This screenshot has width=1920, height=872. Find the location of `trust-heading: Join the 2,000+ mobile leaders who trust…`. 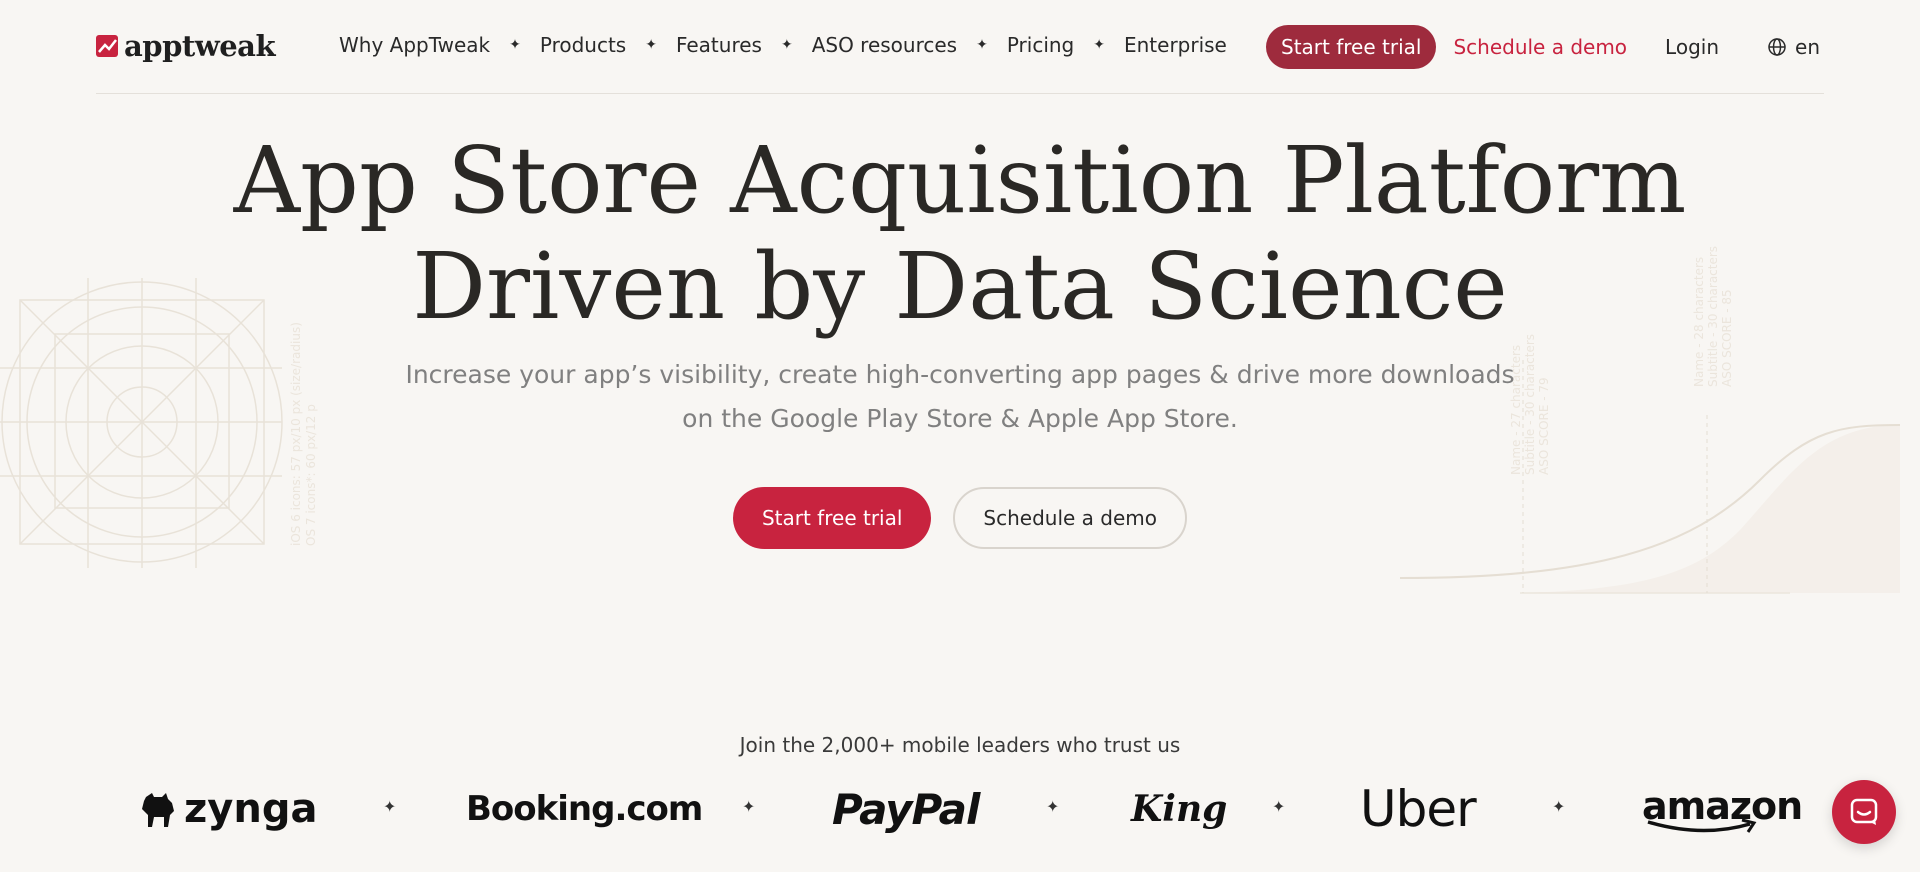

trust-heading: Join the 2,000+ mobile leaders who trust… is located at coordinates (960, 745).